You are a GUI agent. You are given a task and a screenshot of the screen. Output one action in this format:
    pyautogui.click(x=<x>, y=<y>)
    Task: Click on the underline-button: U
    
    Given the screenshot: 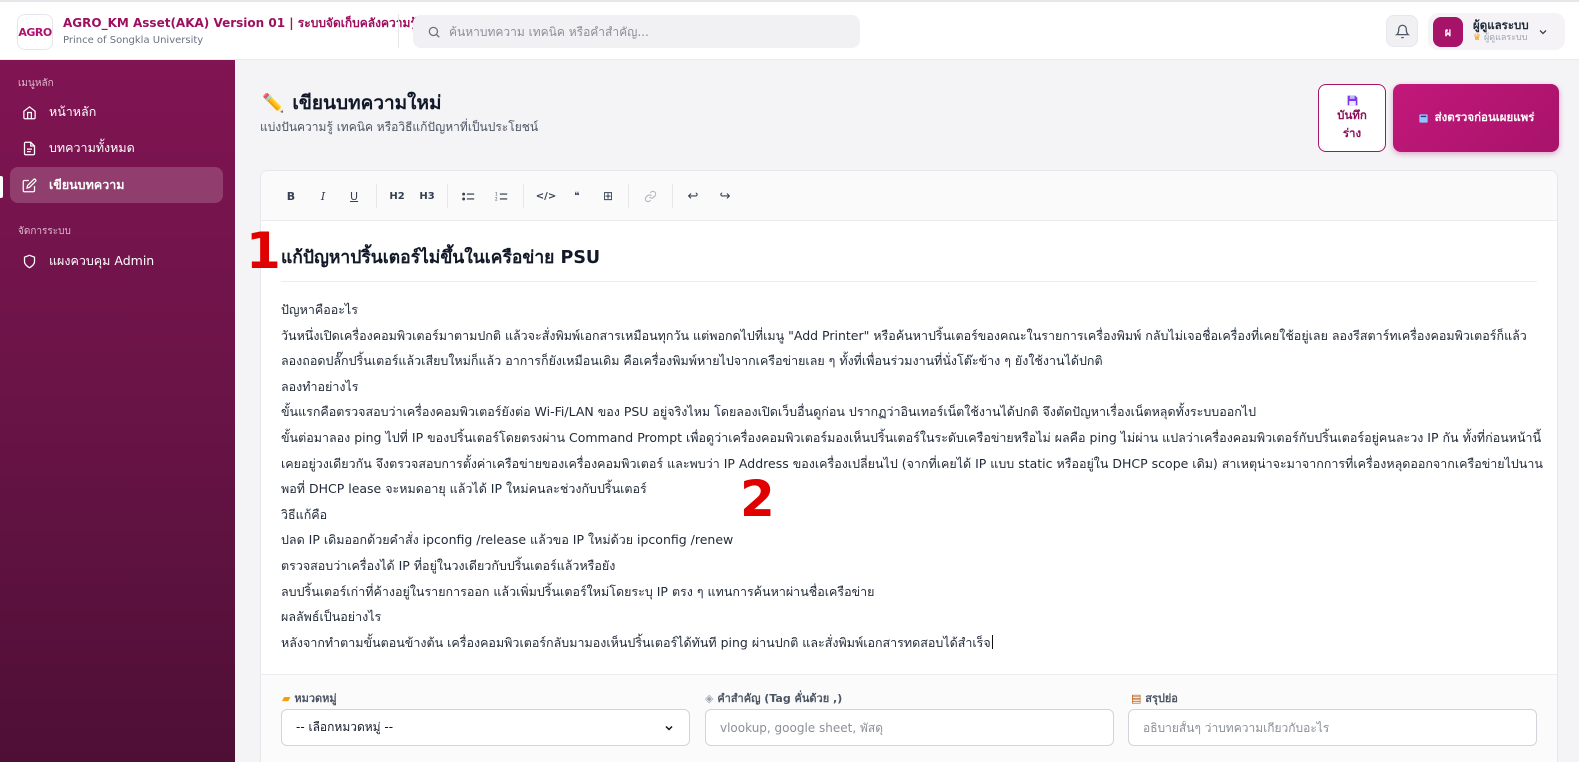 What is the action you would take?
    pyautogui.click(x=354, y=196)
    